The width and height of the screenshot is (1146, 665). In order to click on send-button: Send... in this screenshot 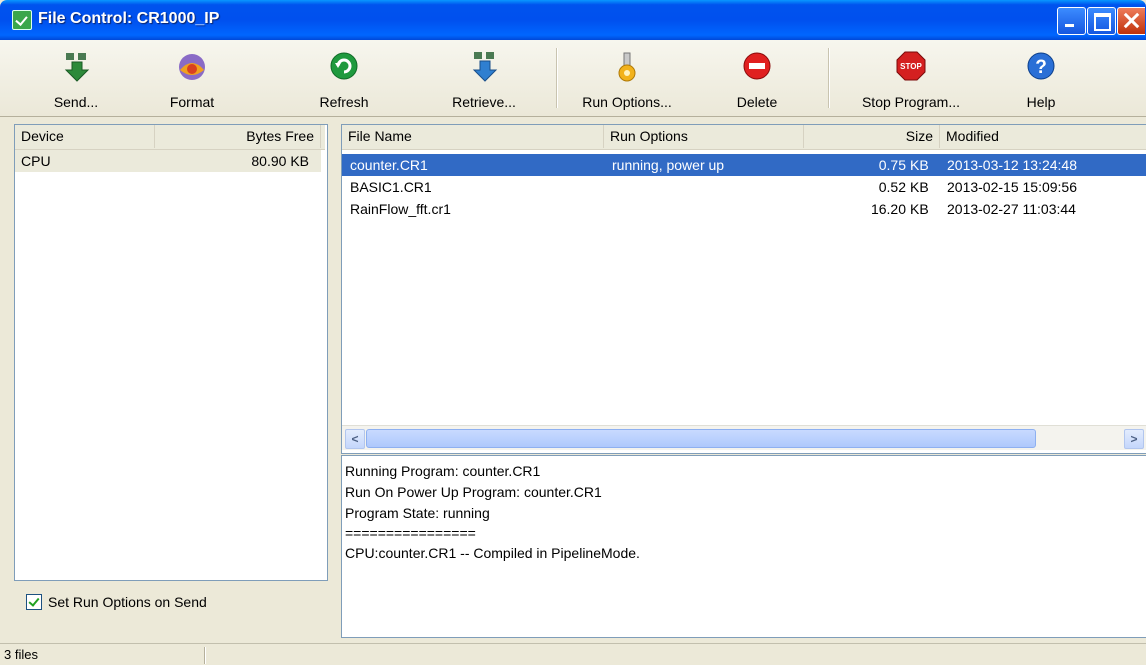, I will do `click(76, 79)`.